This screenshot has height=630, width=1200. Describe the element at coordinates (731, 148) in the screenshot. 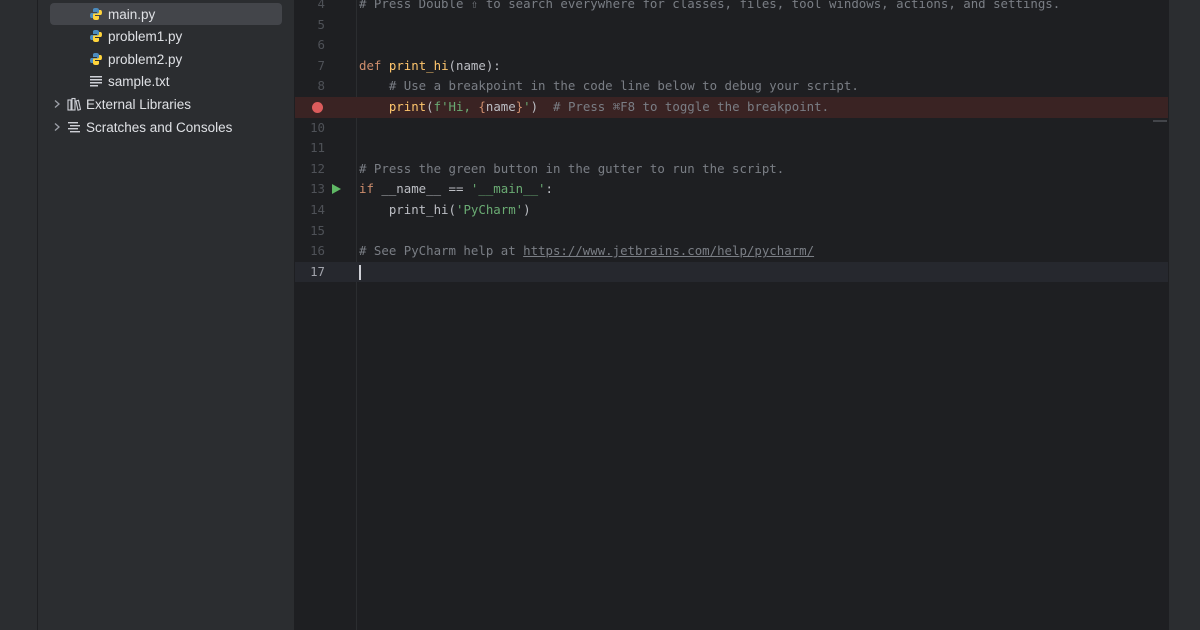

I see `code-line: 11` at that location.